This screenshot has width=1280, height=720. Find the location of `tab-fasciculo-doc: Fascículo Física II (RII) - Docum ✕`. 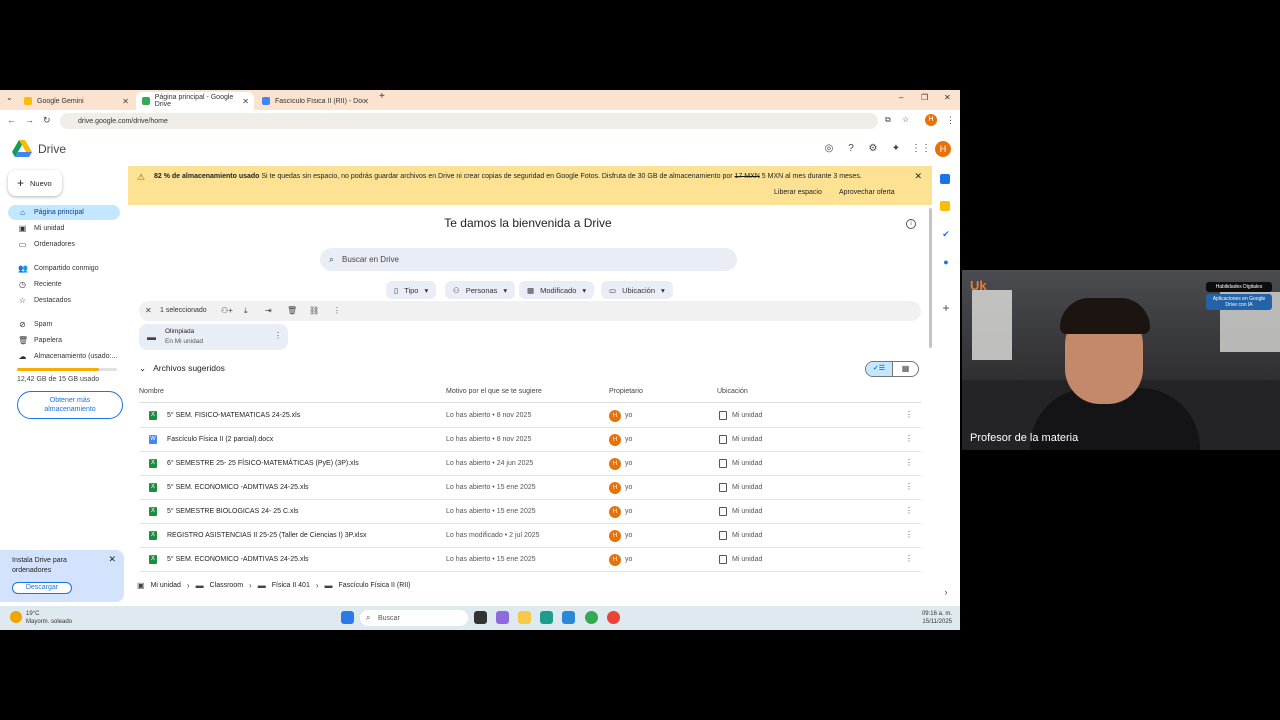

tab-fasciculo-doc: Fascículo Física II (RII) - Docum ✕ is located at coordinates (315, 101).